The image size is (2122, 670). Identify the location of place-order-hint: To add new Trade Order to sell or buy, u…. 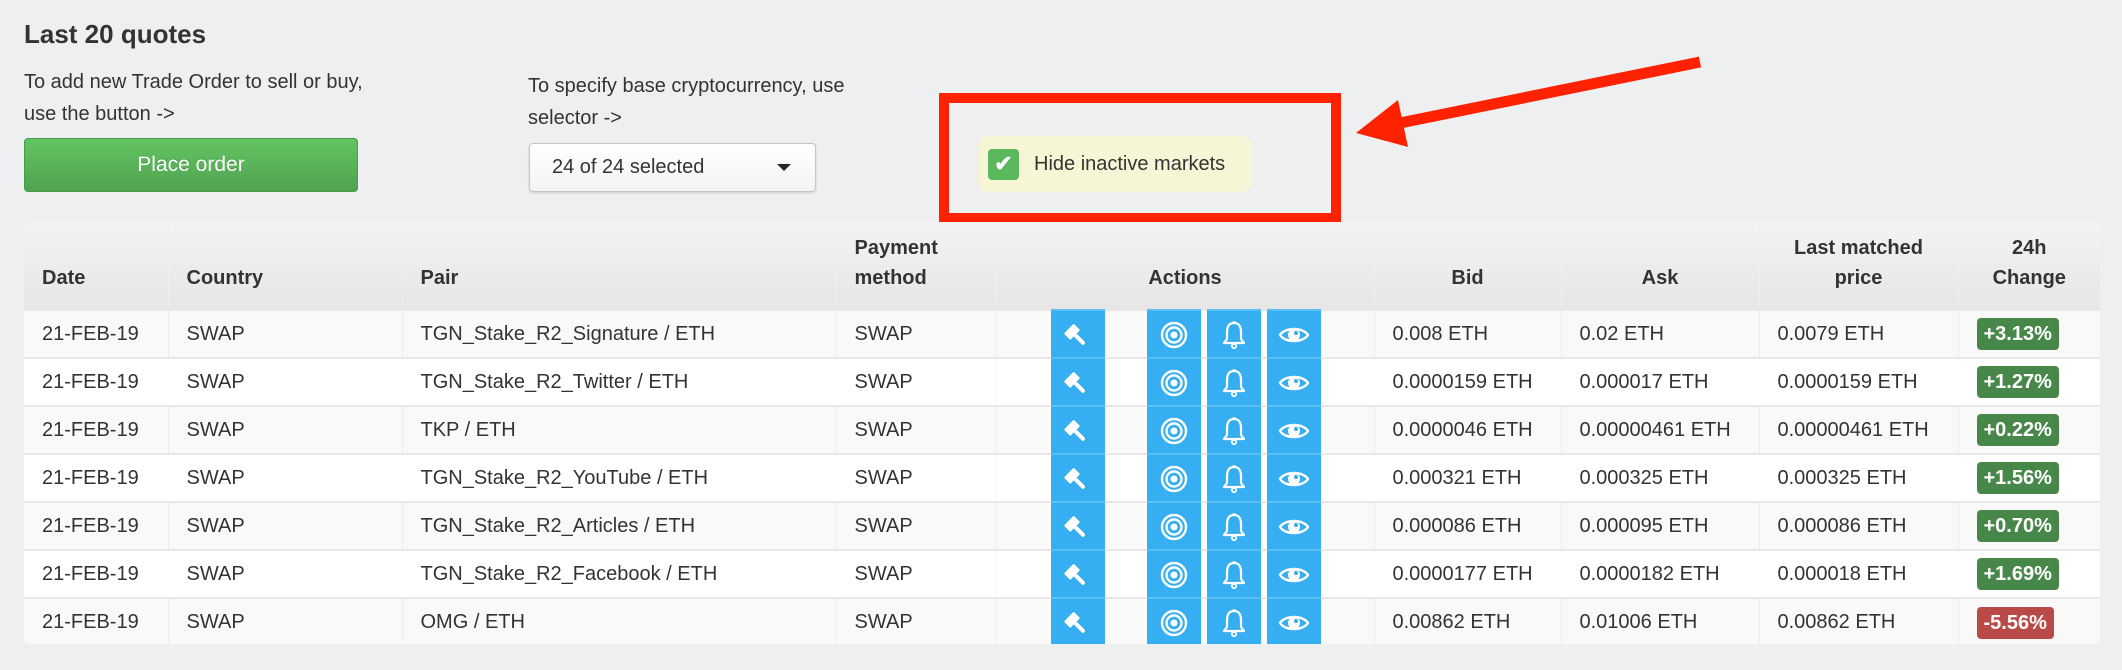
(193, 98).